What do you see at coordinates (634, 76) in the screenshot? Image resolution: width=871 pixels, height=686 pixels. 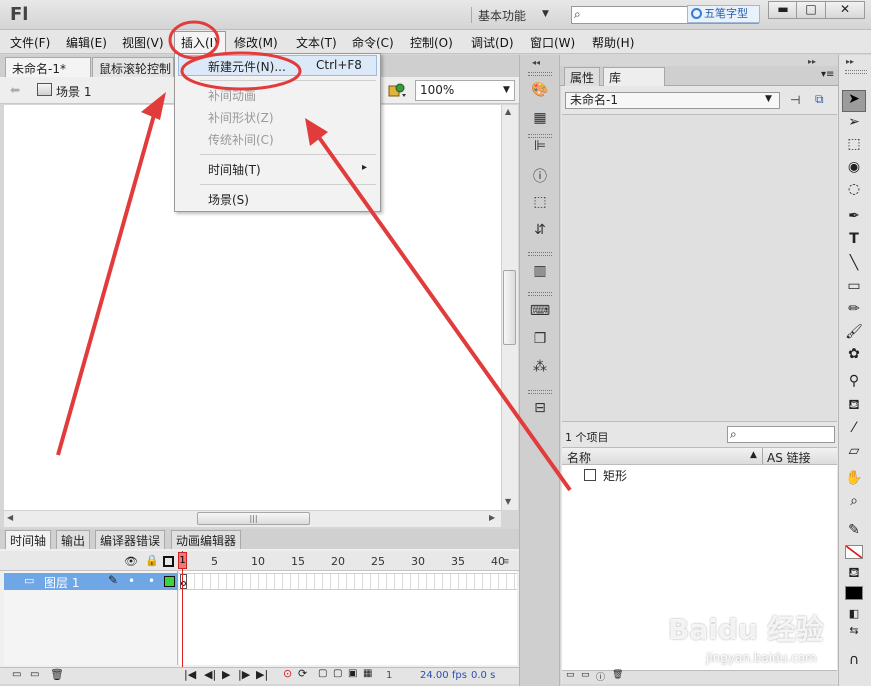 I see `tab-library: 库` at bounding box center [634, 76].